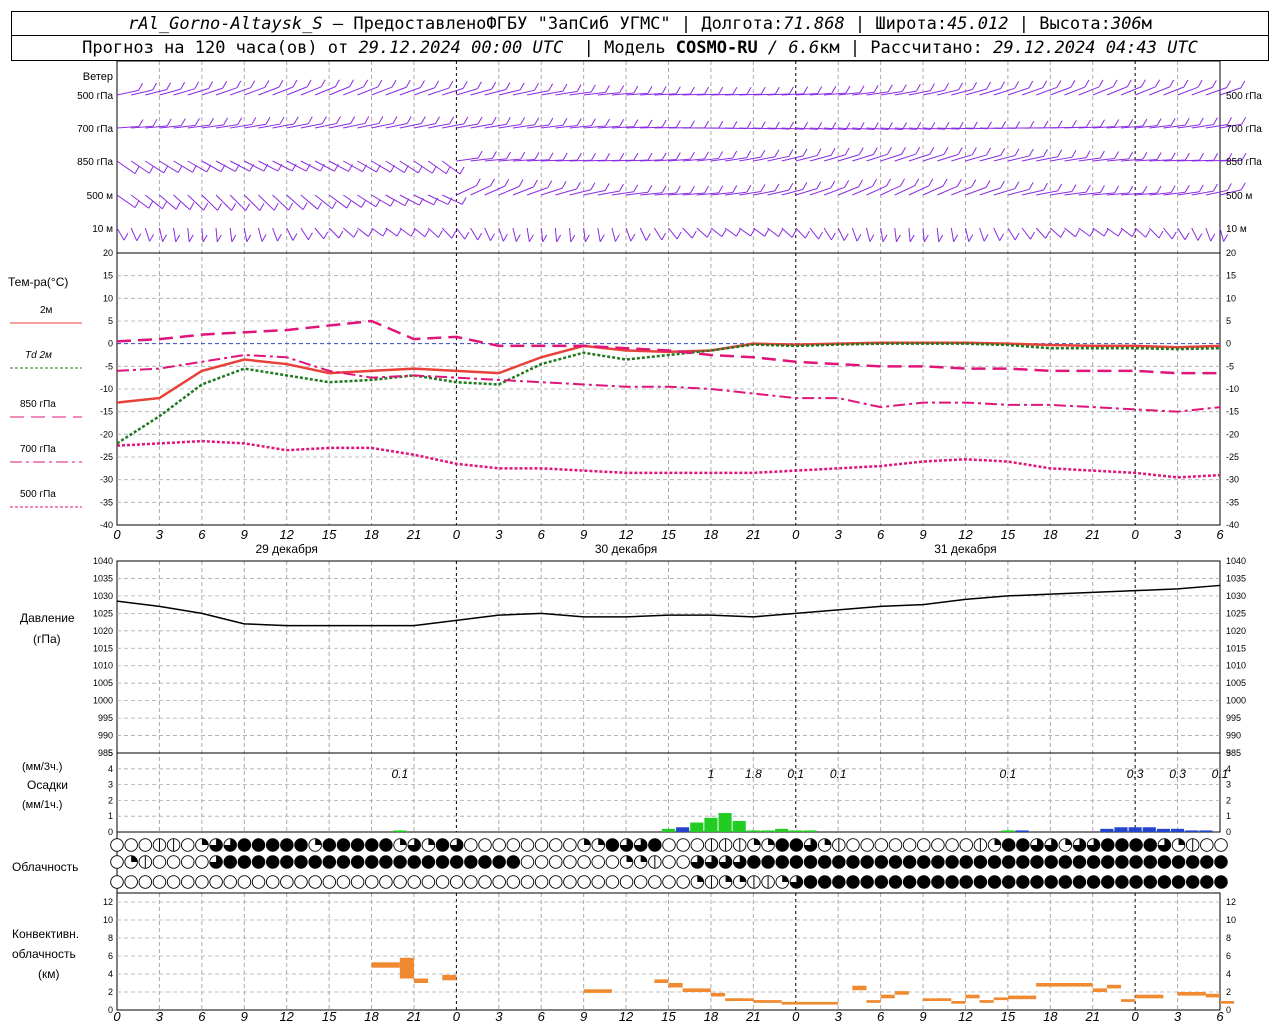 This screenshot has height=1024, width=1280. What do you see at coordinates (881, 534) in the screenshot?
I see `hour-tick-label: 6` at bounding box center [881, 534].